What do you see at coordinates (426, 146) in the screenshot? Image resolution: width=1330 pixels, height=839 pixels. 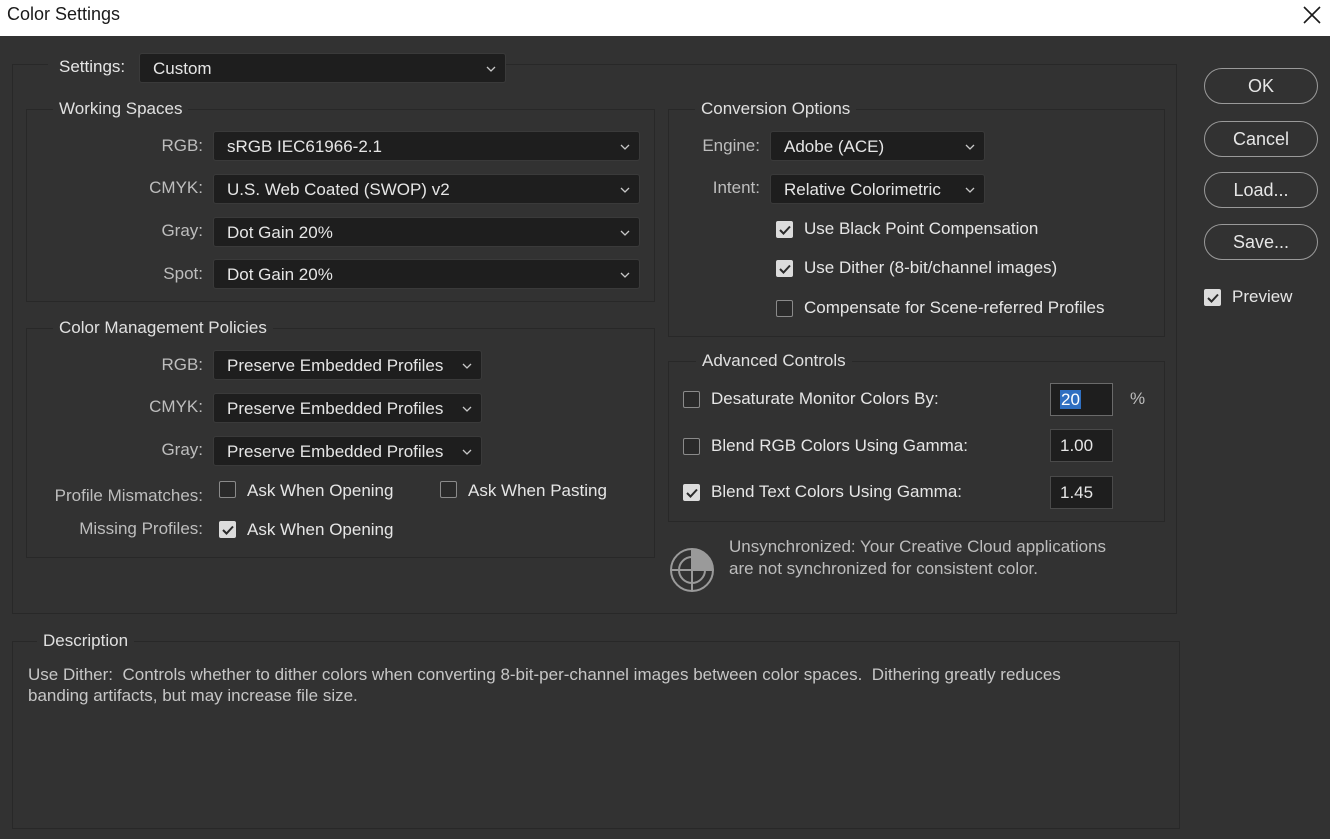 I see `ws-rgb-dropdown: sRGB IEC61966-2.1` at bounding box center [426, 146].